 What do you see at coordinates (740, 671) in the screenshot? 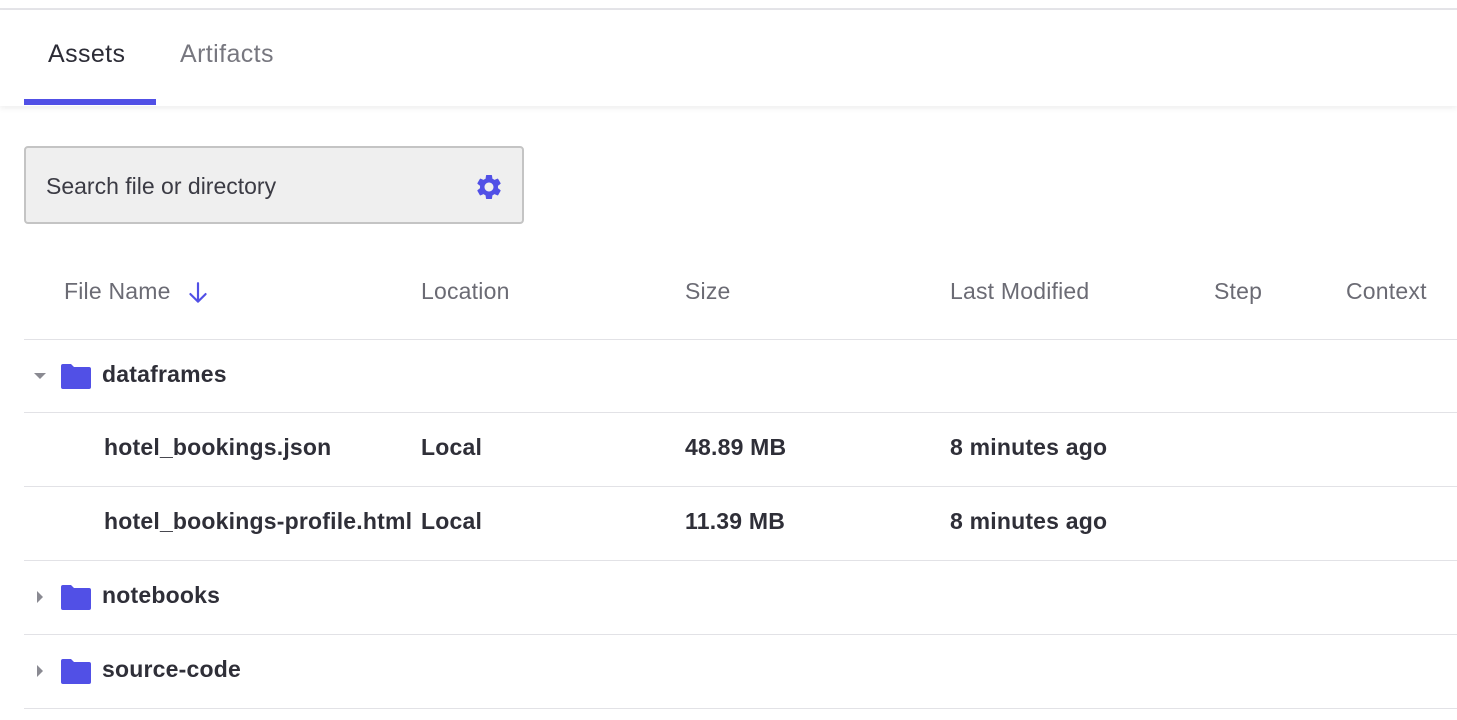
I see `folder-row-source-code: source-code` at bounding box center [740, 671].